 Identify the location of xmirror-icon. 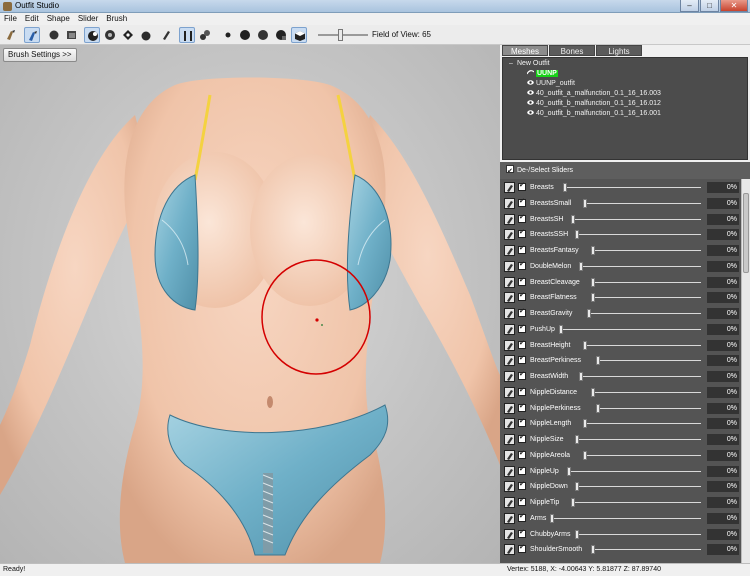
(166, 35).